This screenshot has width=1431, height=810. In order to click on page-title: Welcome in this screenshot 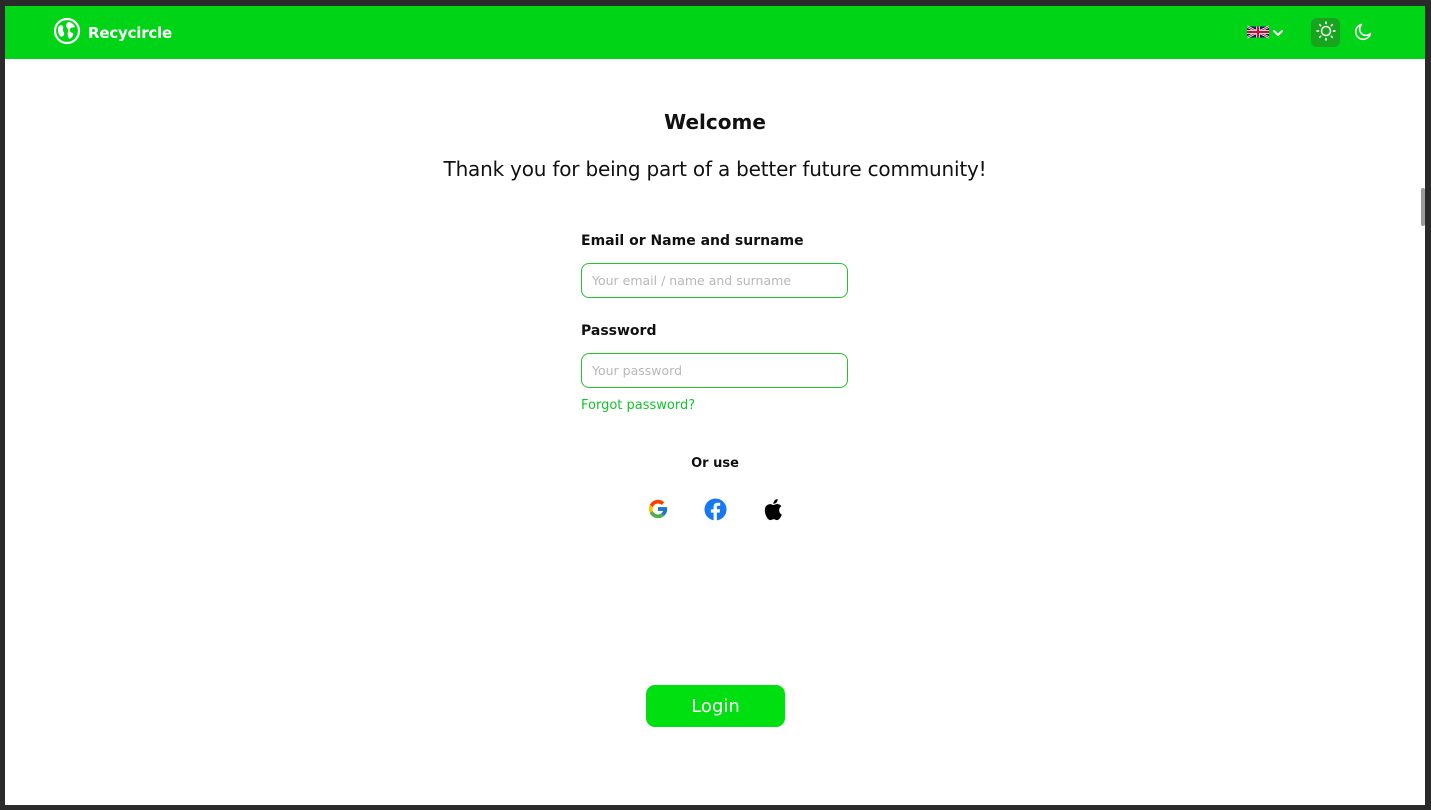, I will do `click(715, 122)`.